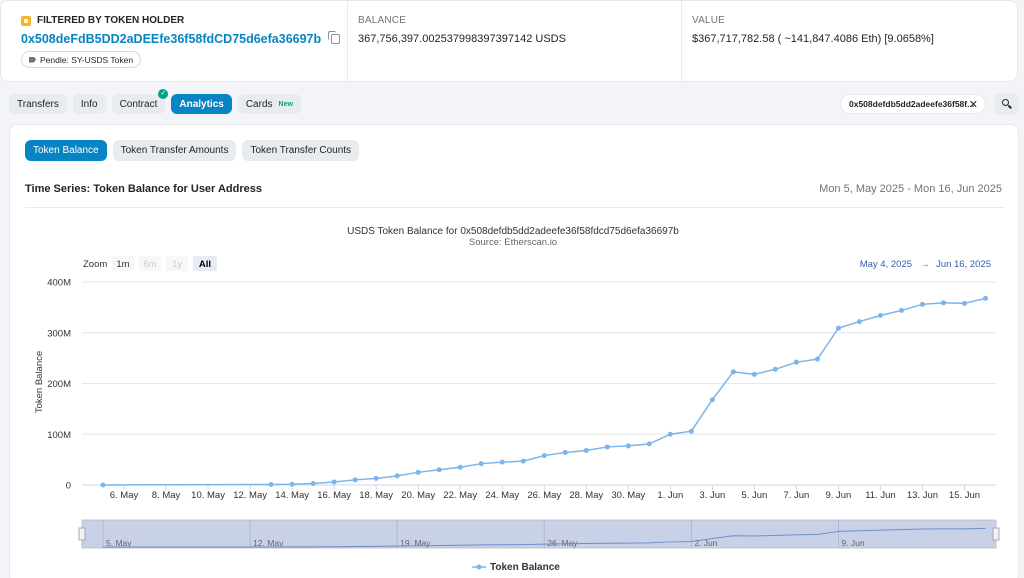 This screenshot has height=578, width=1024. Describe the element at coordinates (754, 495) in the screenshot. I see `x-tick-label: 5. Jun` at that location.